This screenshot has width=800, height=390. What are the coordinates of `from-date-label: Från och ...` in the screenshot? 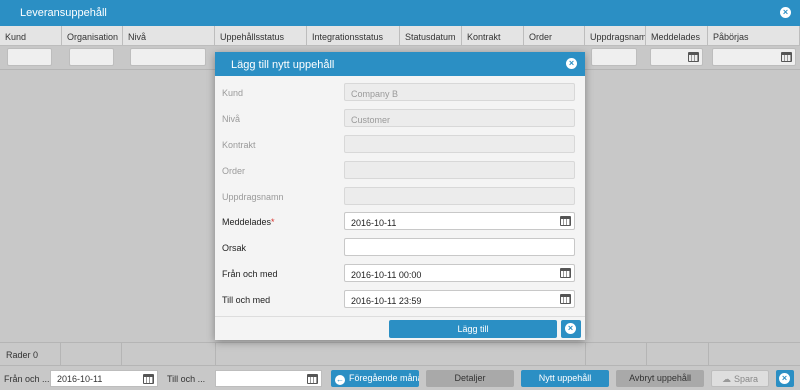 It's located at (27, 379).